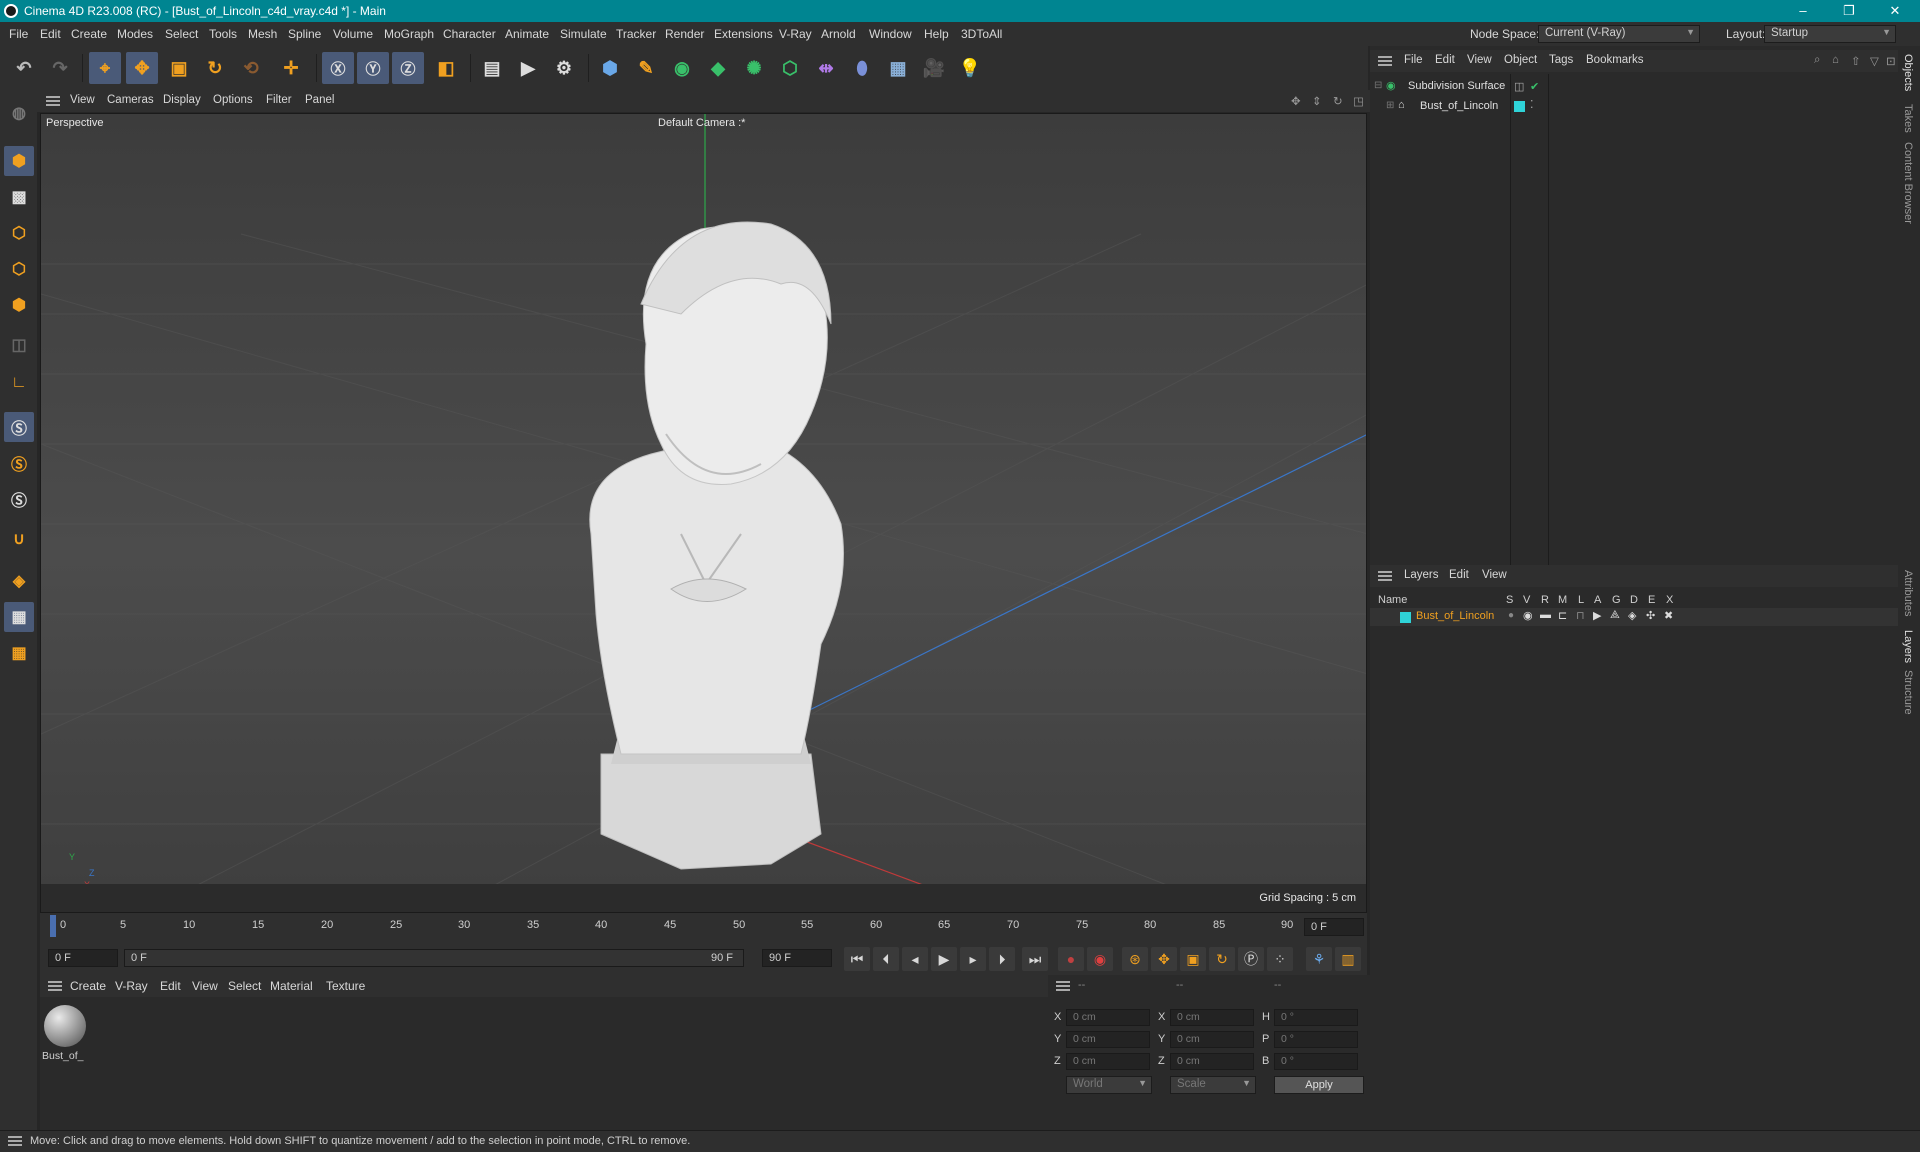  What do you see at coordinates (743, 34) in the screenshot?
I see `menu-extensions: Extensions` at bounding box center [743, 34].